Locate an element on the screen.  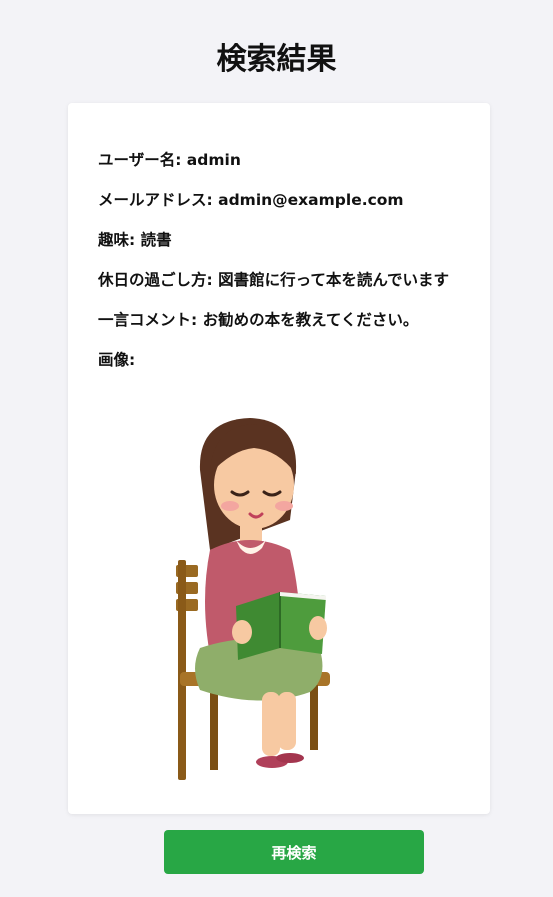
email-label: メールアドレス: is located at coordinates (155, 200).